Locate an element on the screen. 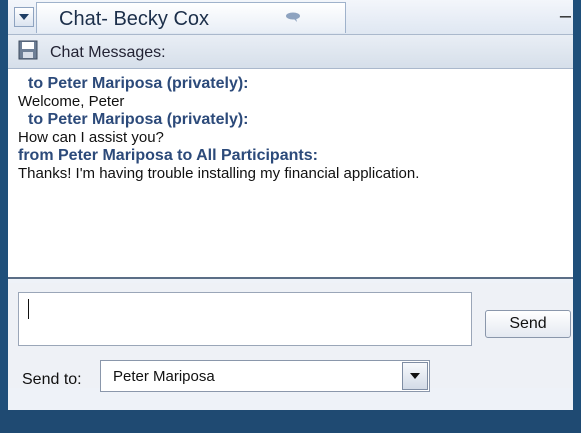 The height and width of the screenshot is (433, 581). chat-message-input is located at coordinates (245, 319).